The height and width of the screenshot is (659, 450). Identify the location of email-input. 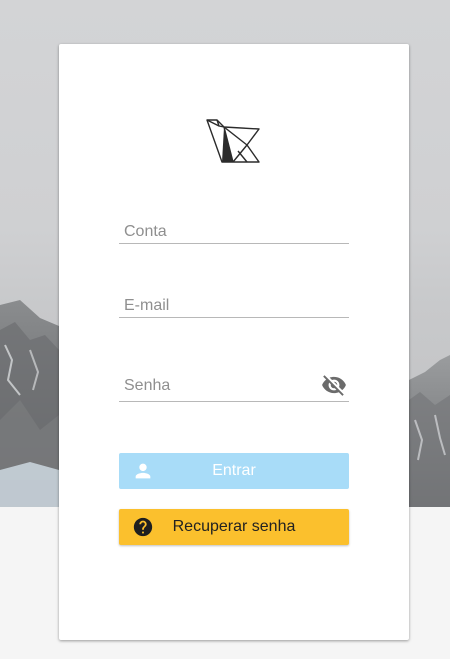
(234, 306).